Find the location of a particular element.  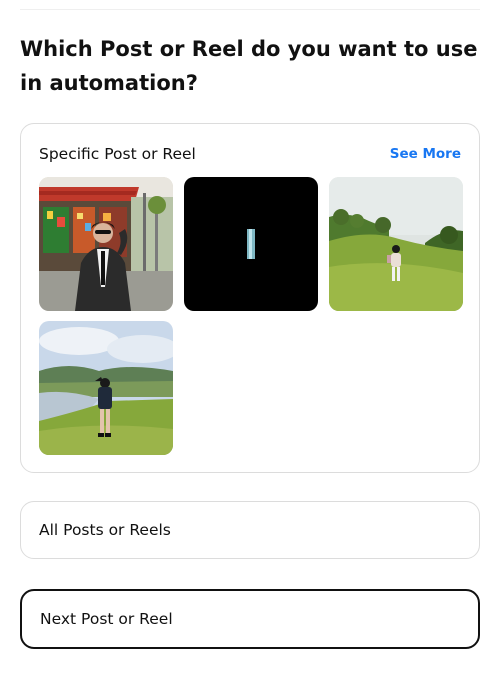

see-more-link: See More is located at coordinates (425, 154).